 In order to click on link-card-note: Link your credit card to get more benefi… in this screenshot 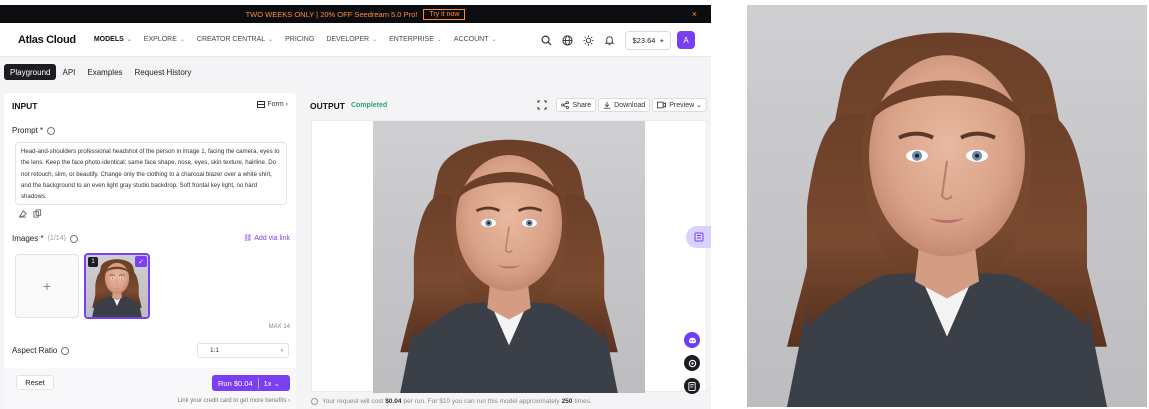, I will do `click(234, 401)`.